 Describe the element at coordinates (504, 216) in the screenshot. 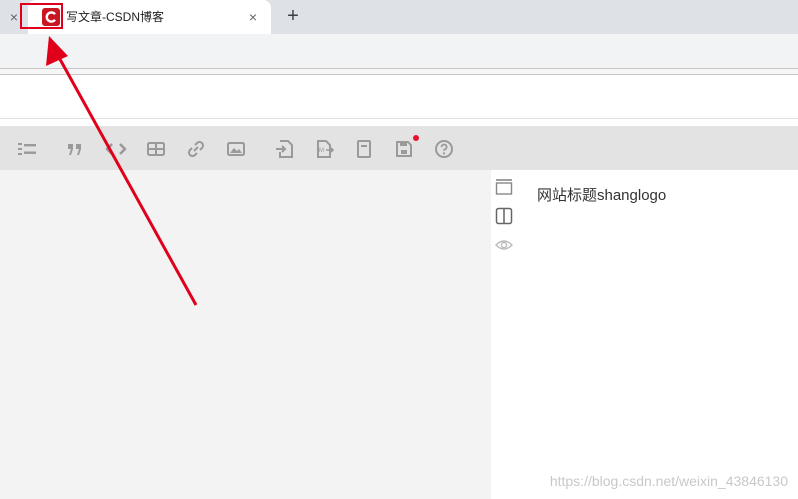

I see `split-view-icon` at that location.